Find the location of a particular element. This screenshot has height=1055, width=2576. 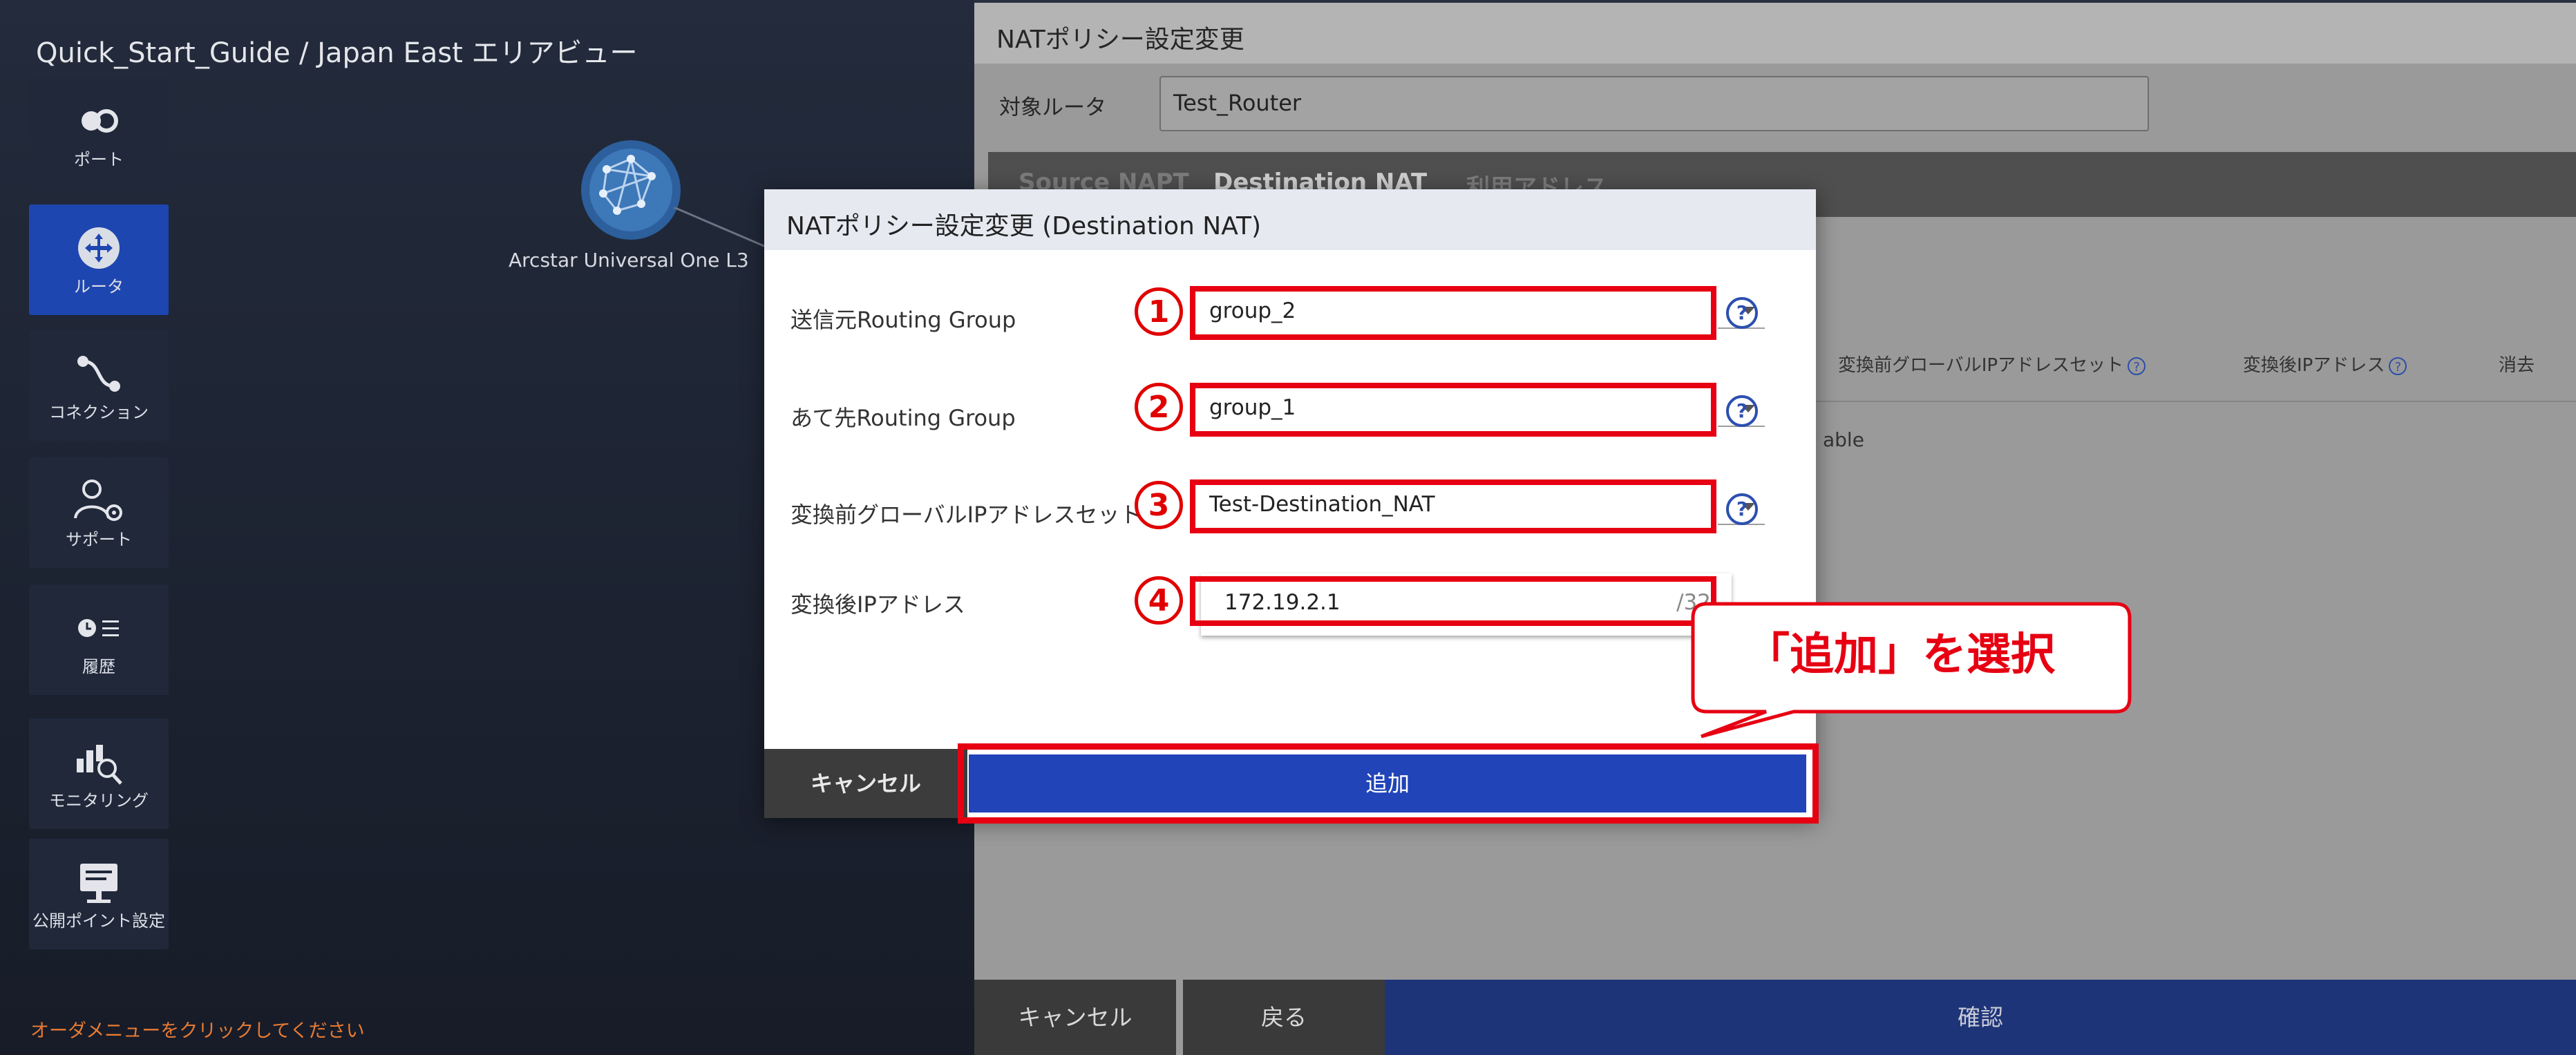

support-icon is located at coordinates (99, 501).